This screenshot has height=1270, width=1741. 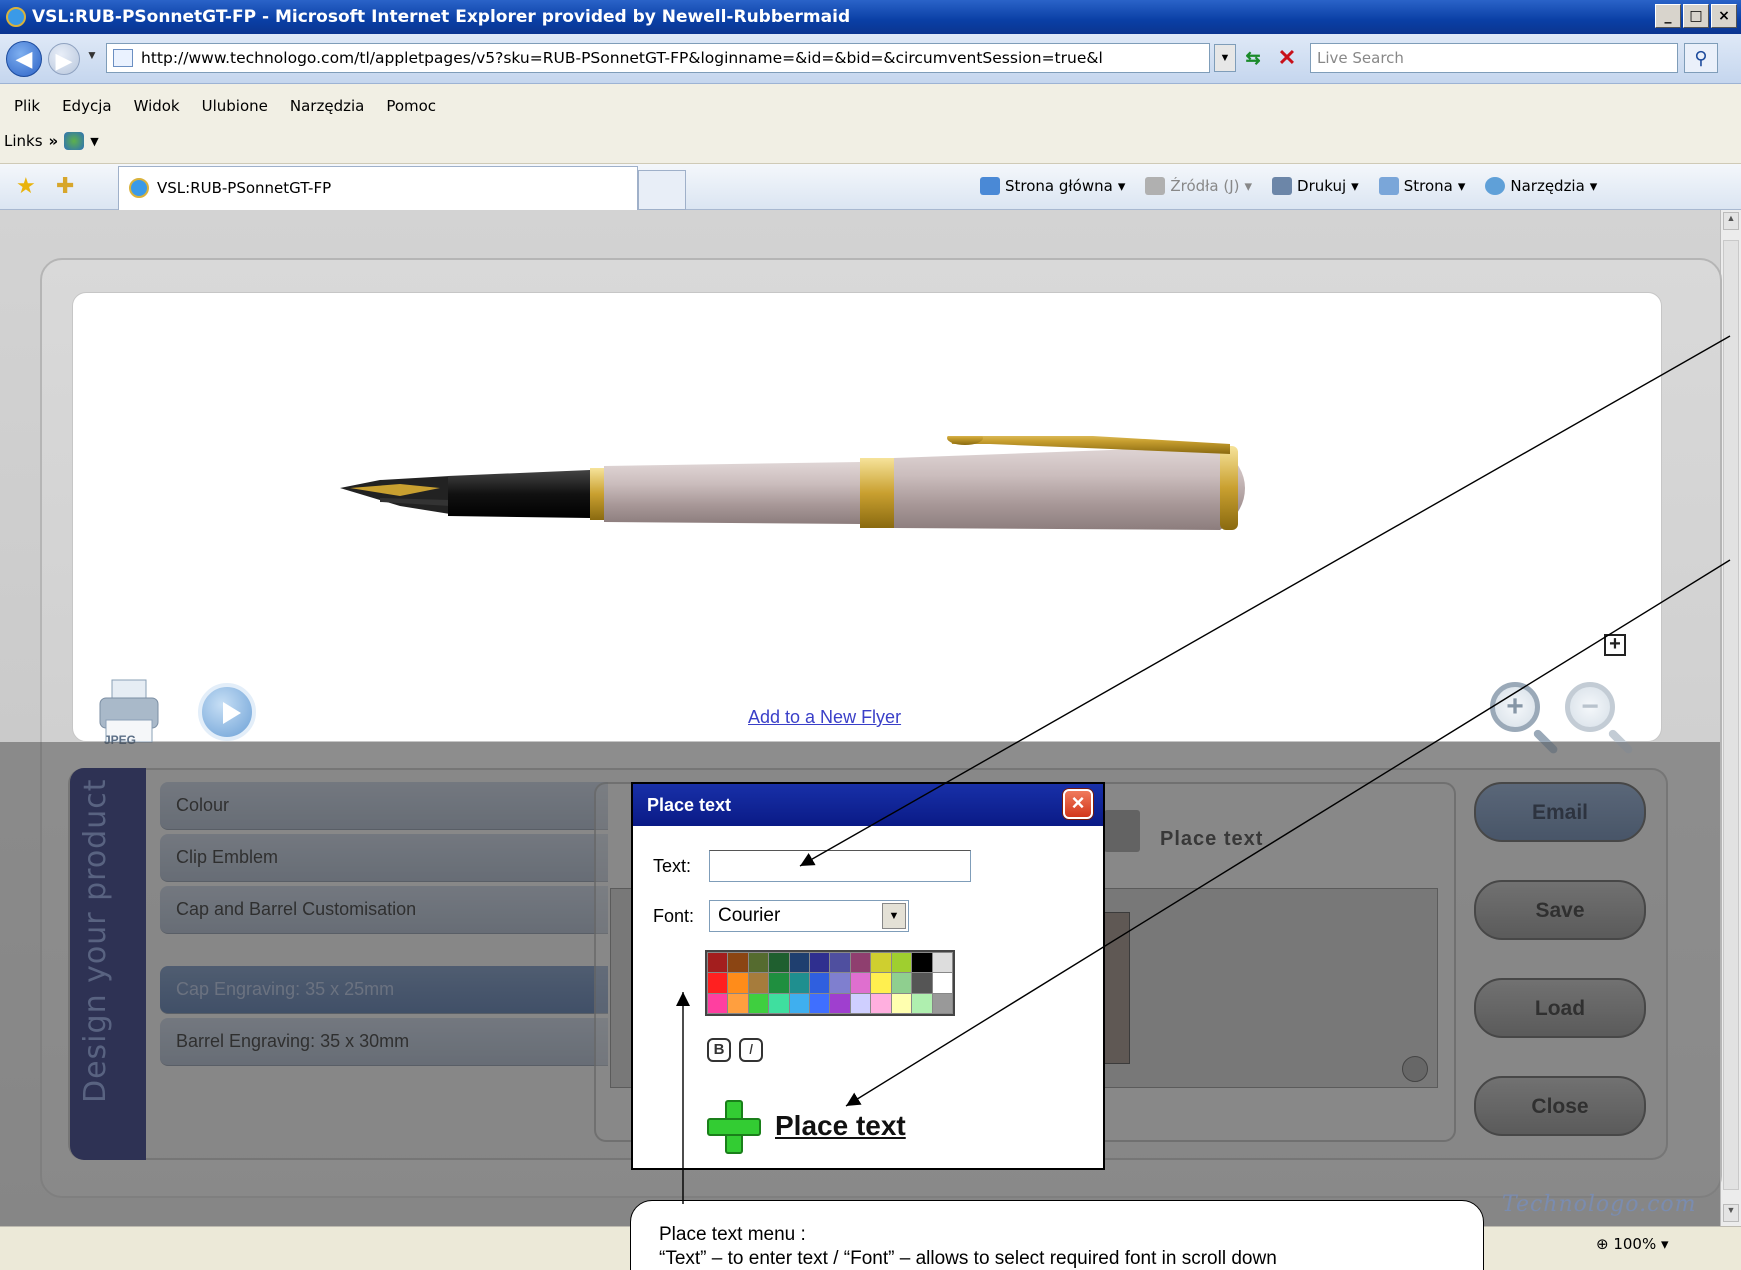 I want to click on vertical-scrollbar: ▲ ▼, so click(x=1730, y=718).